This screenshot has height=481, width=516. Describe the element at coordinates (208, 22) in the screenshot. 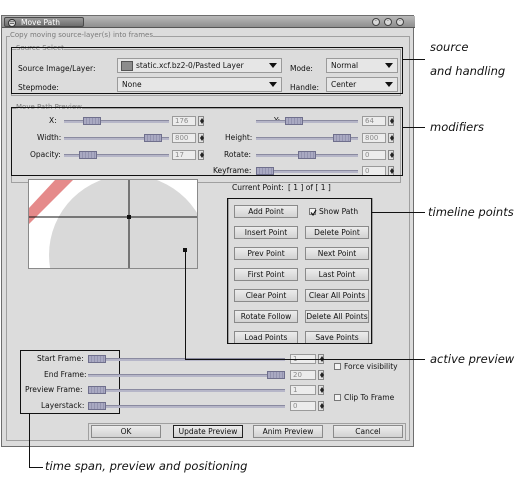

I see `title-bar: ☰ Move Path · · ·` at that location.